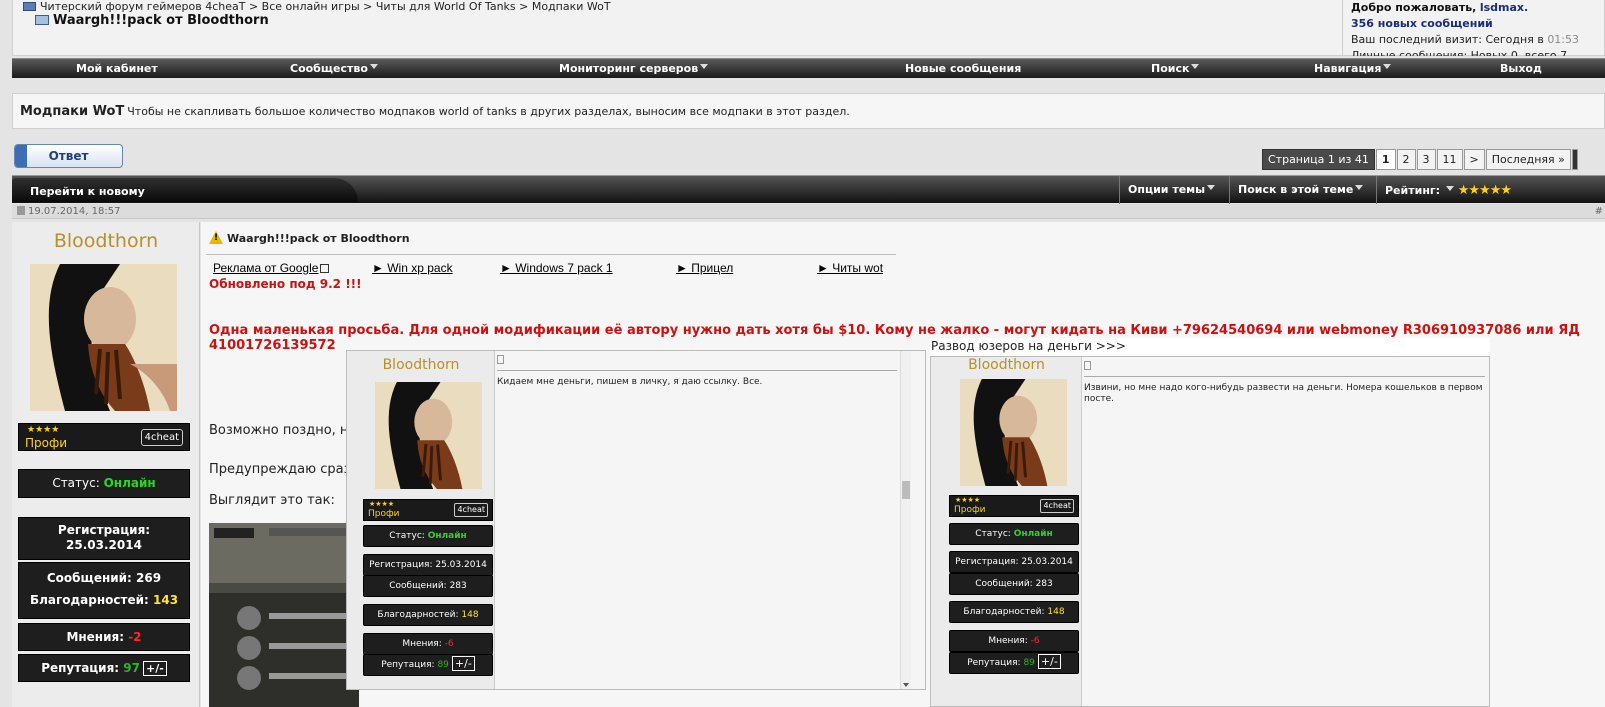 The width and height of the screenshot is (1605, 707). What do you see at coordinates (1353, 68) in the screenshot?
I see `nav-navigation: Навигация` at bounding box center [1353, 68].